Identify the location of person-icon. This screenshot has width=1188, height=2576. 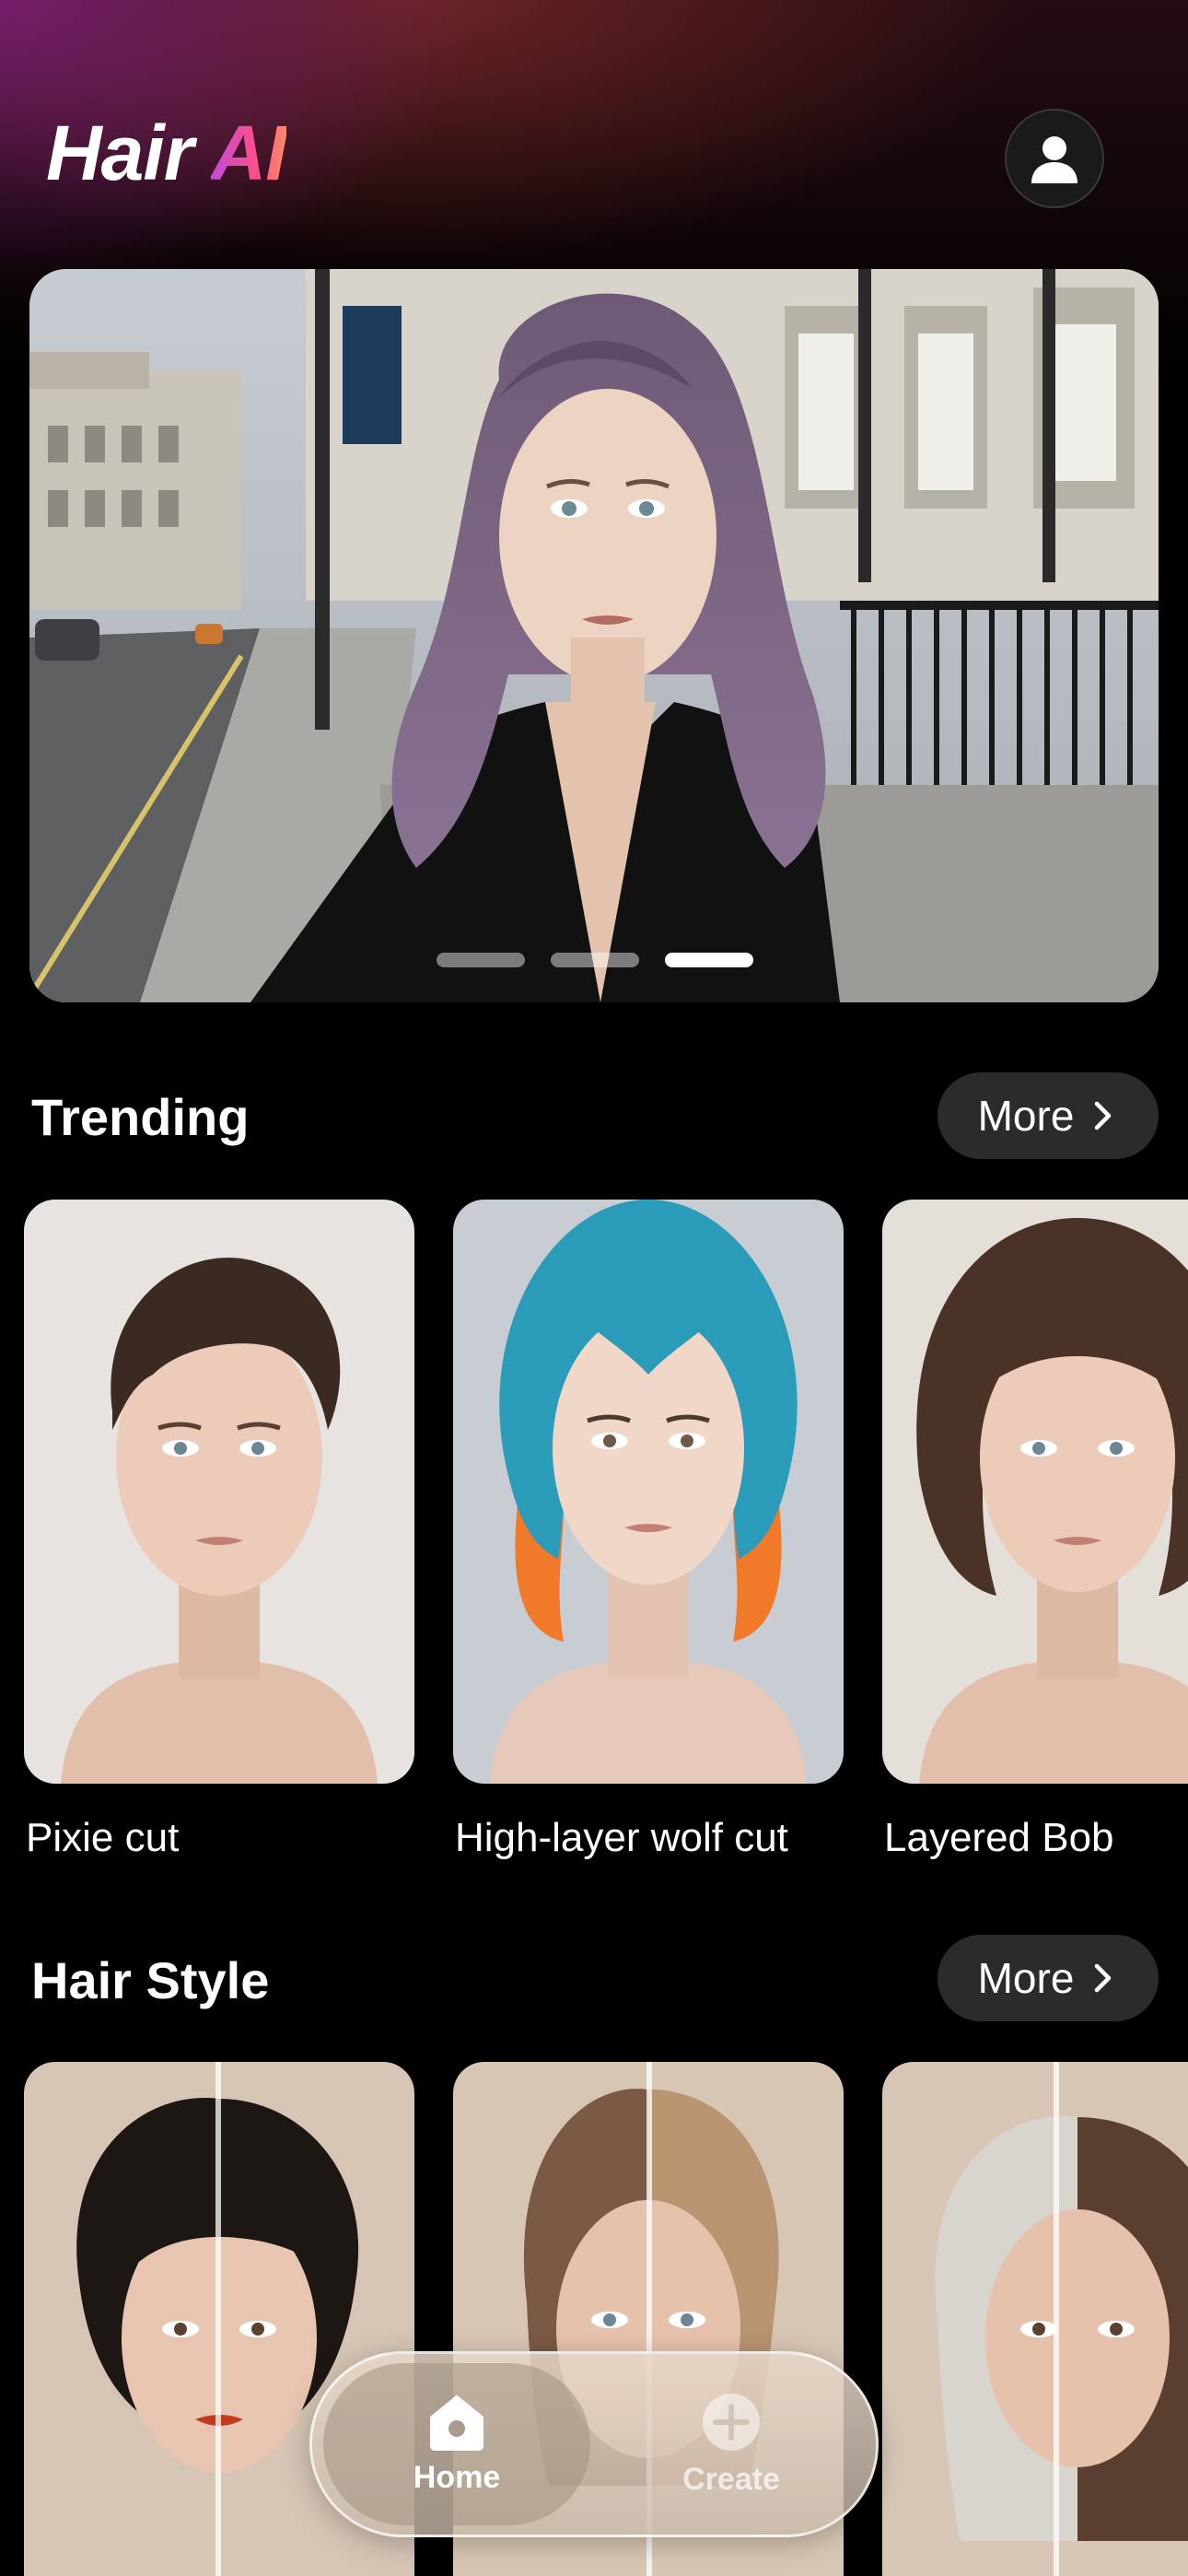
(1054, 159).